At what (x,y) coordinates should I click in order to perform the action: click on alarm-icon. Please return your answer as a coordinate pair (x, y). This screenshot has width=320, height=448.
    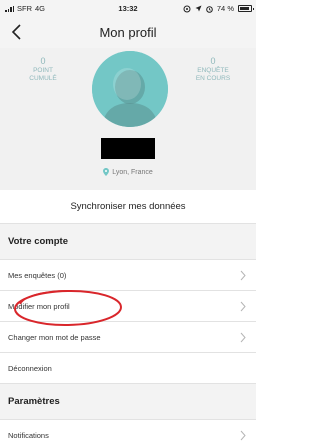
    Looking at the image, I should click on (209, 9).